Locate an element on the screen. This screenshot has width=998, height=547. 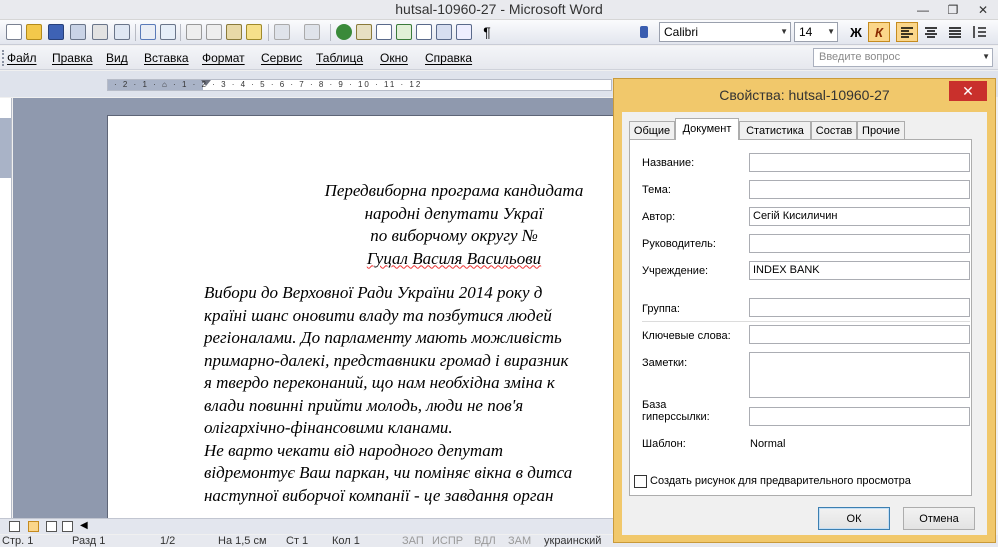
line-spacing-button is located at coordinates (979, 32).